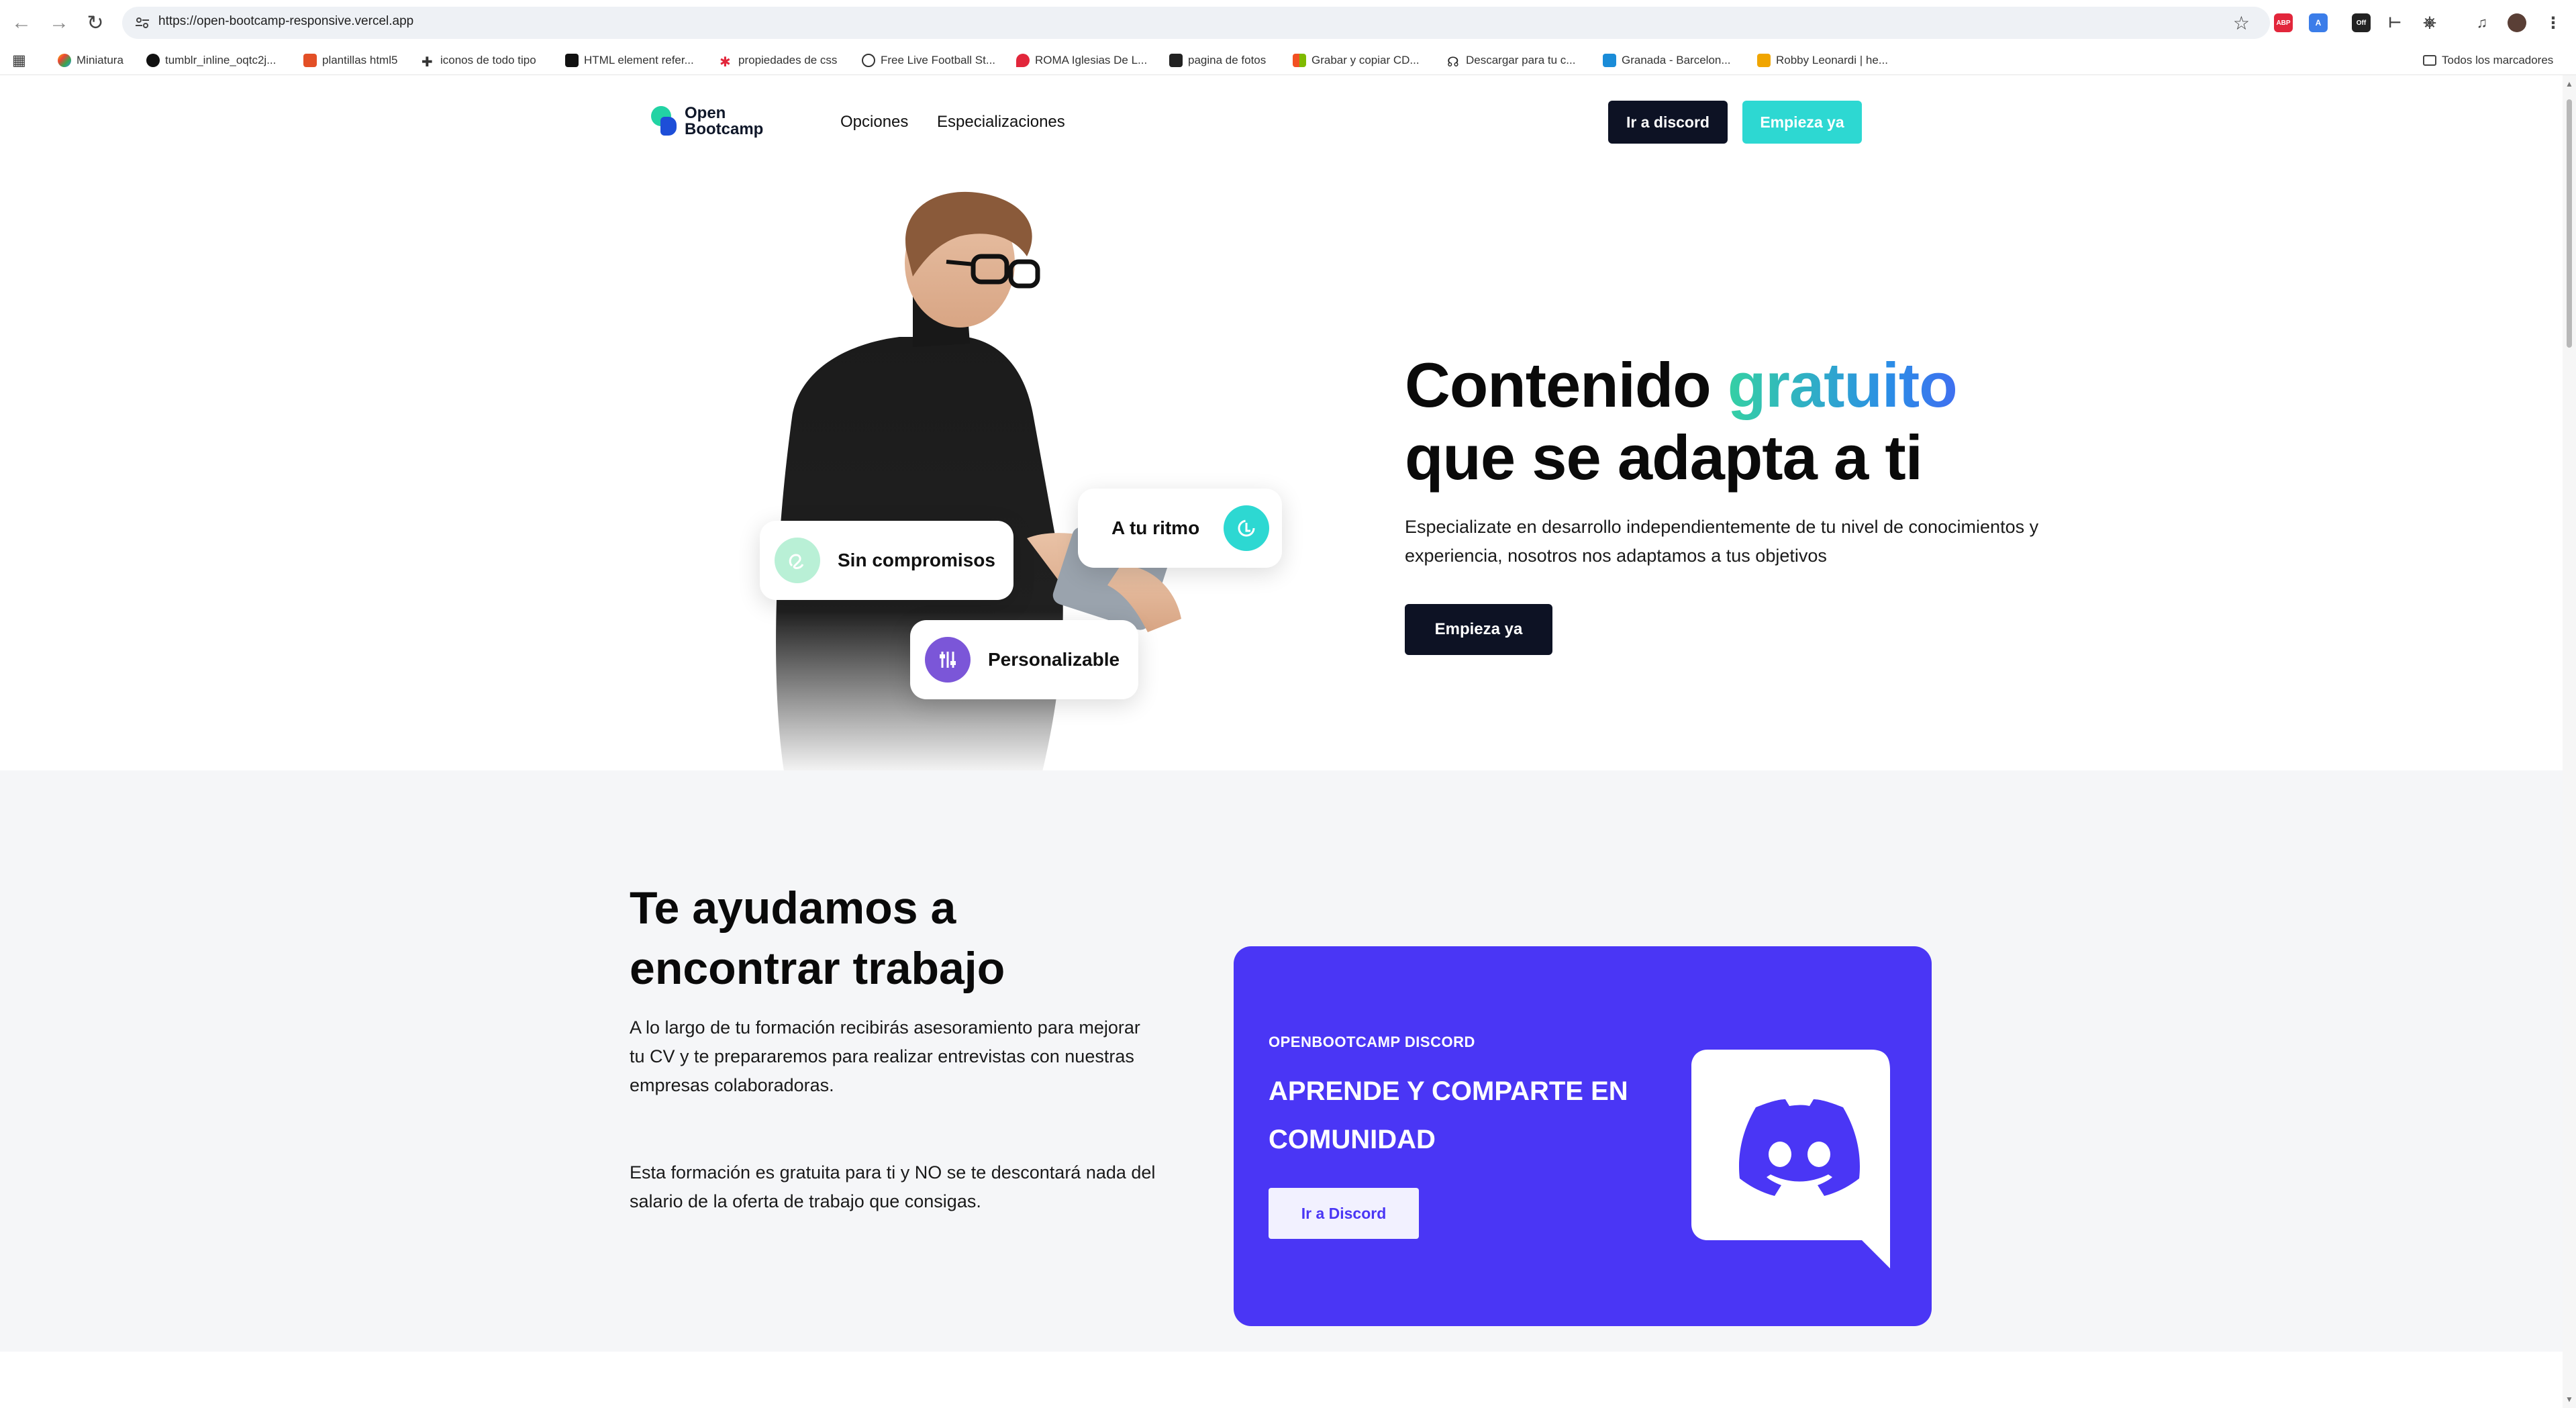 This screenshot has height=1408, width=2576. Describe the element at coordinates (1609, 60) in the screenshot. I see `travel-site-icon` at that location.